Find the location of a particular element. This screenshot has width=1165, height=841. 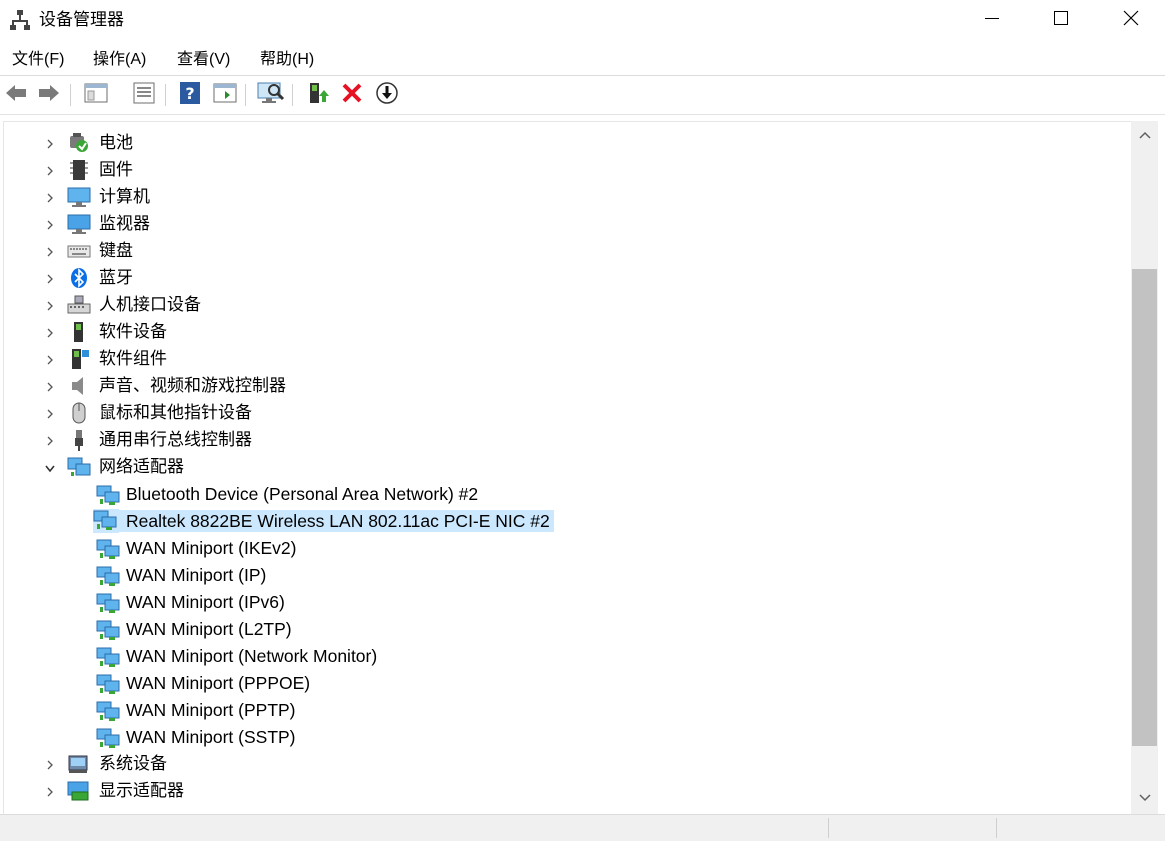

tree-category-row: 人机接口设备 is located at coordinates (567, 305).